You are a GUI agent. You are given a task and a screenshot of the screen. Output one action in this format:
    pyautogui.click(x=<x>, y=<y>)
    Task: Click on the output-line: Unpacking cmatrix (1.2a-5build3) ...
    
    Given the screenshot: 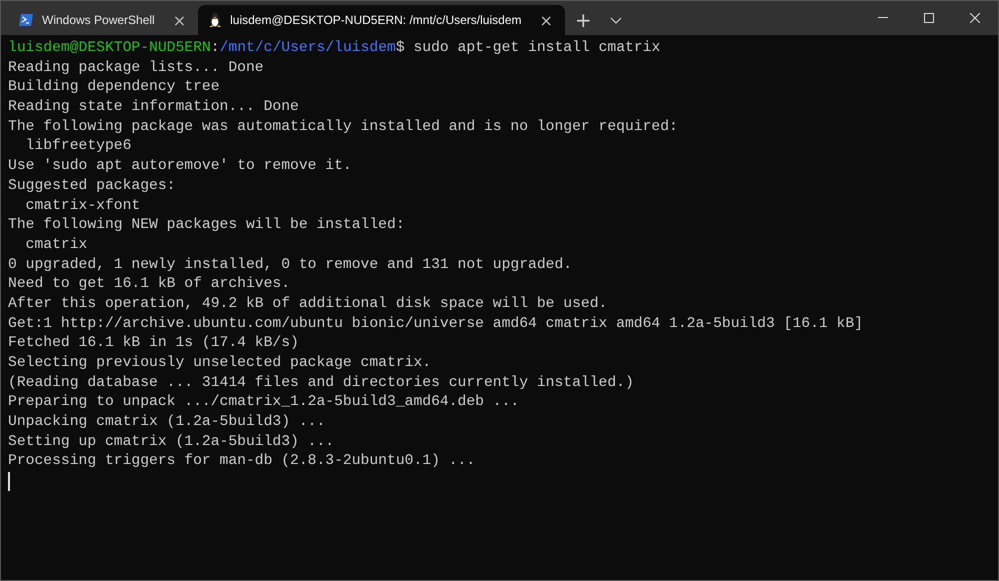 What is the action you would take?
    pyautogui.click(x=167, y=422)
    